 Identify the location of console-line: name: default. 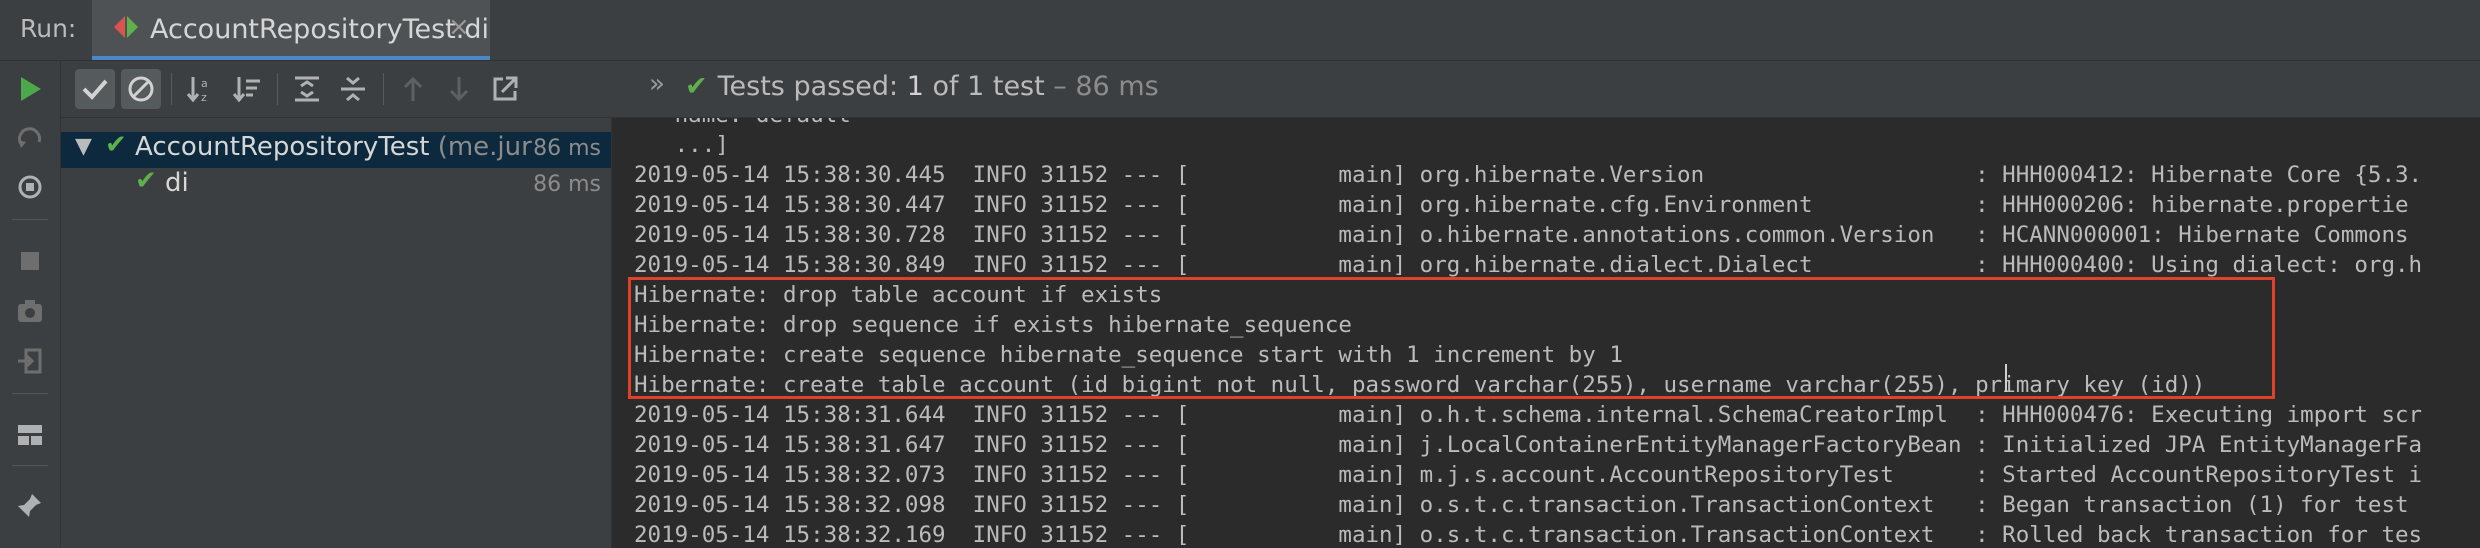
(1528, 124).